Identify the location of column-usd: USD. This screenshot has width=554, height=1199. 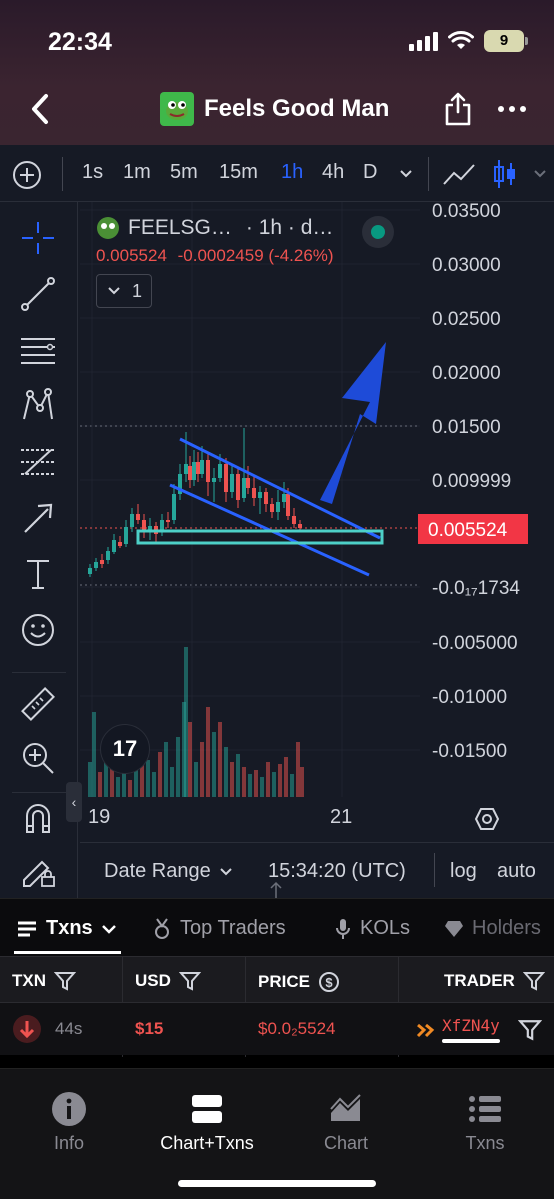
(168, 981).